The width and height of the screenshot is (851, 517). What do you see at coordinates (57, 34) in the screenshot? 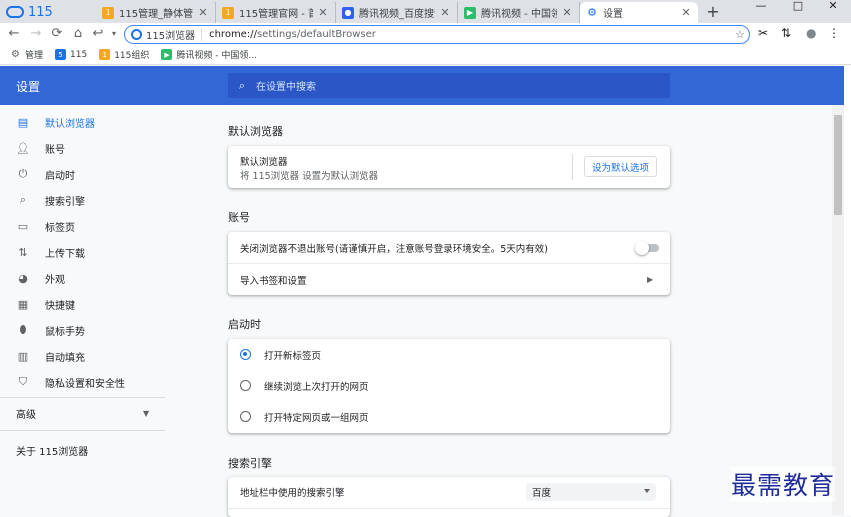
I see `reload-icon: ⟳` at bounding box center [57, 34].